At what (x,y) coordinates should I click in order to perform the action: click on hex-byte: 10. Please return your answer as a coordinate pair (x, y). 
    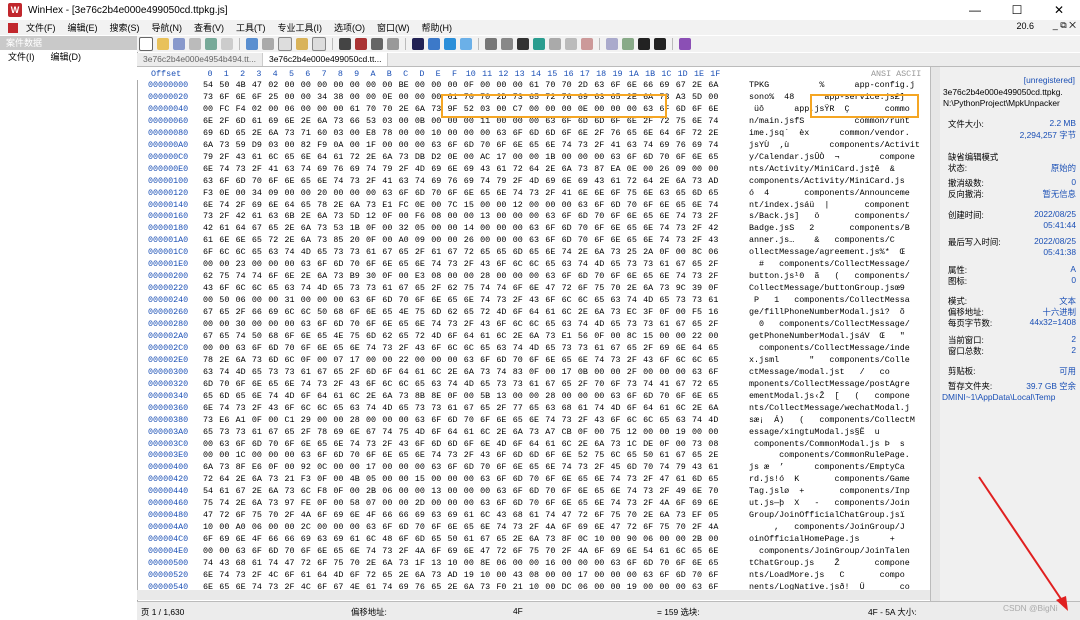
    Looking at the image, I should click on (208, 527).